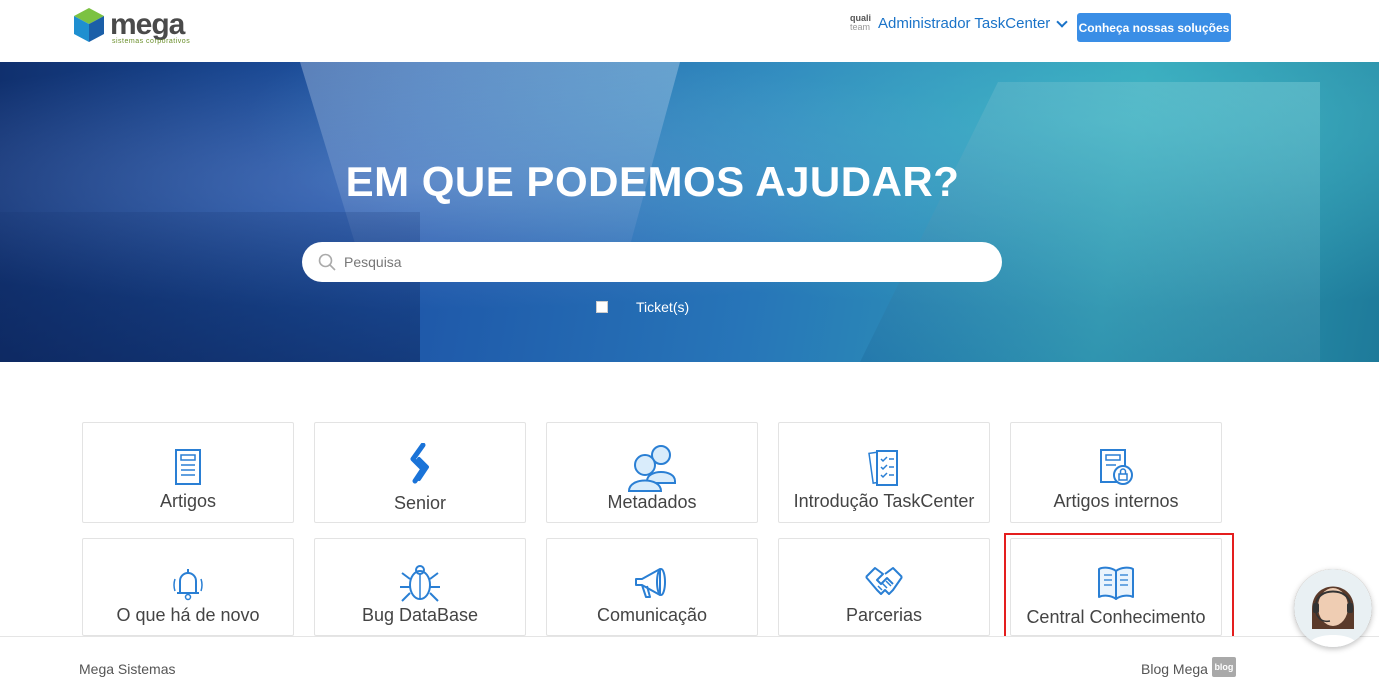 This screenshot has width=1379, height=700. I want to click on tile-label: Senior, so click(420, 503).